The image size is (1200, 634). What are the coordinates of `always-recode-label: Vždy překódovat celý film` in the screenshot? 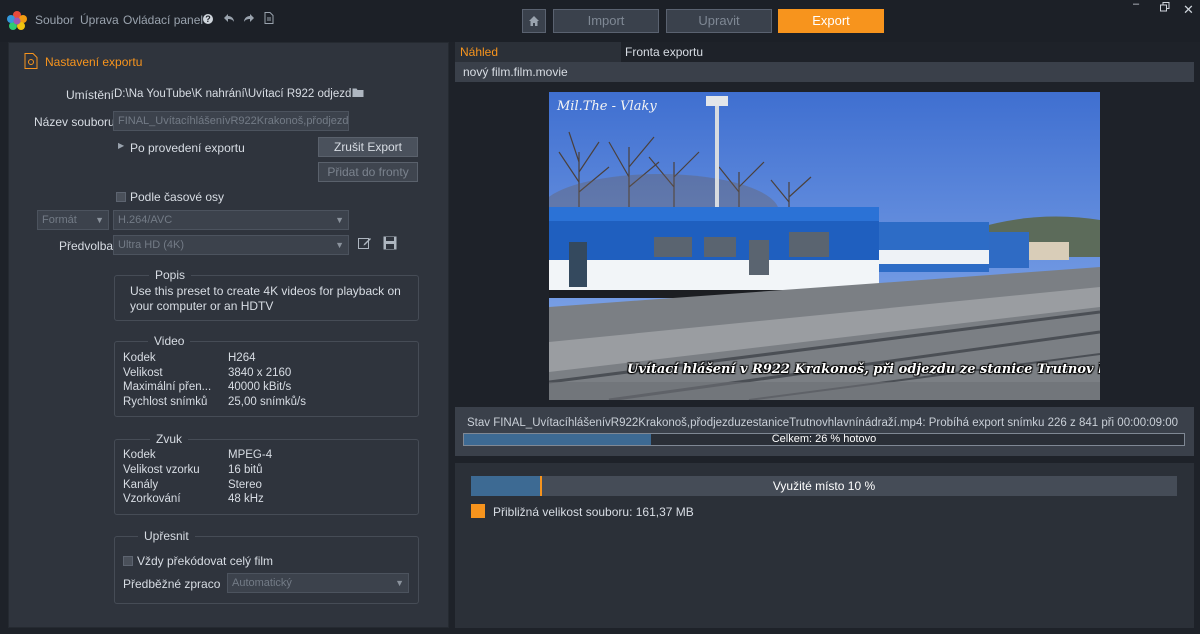 It's located at (205, 561).